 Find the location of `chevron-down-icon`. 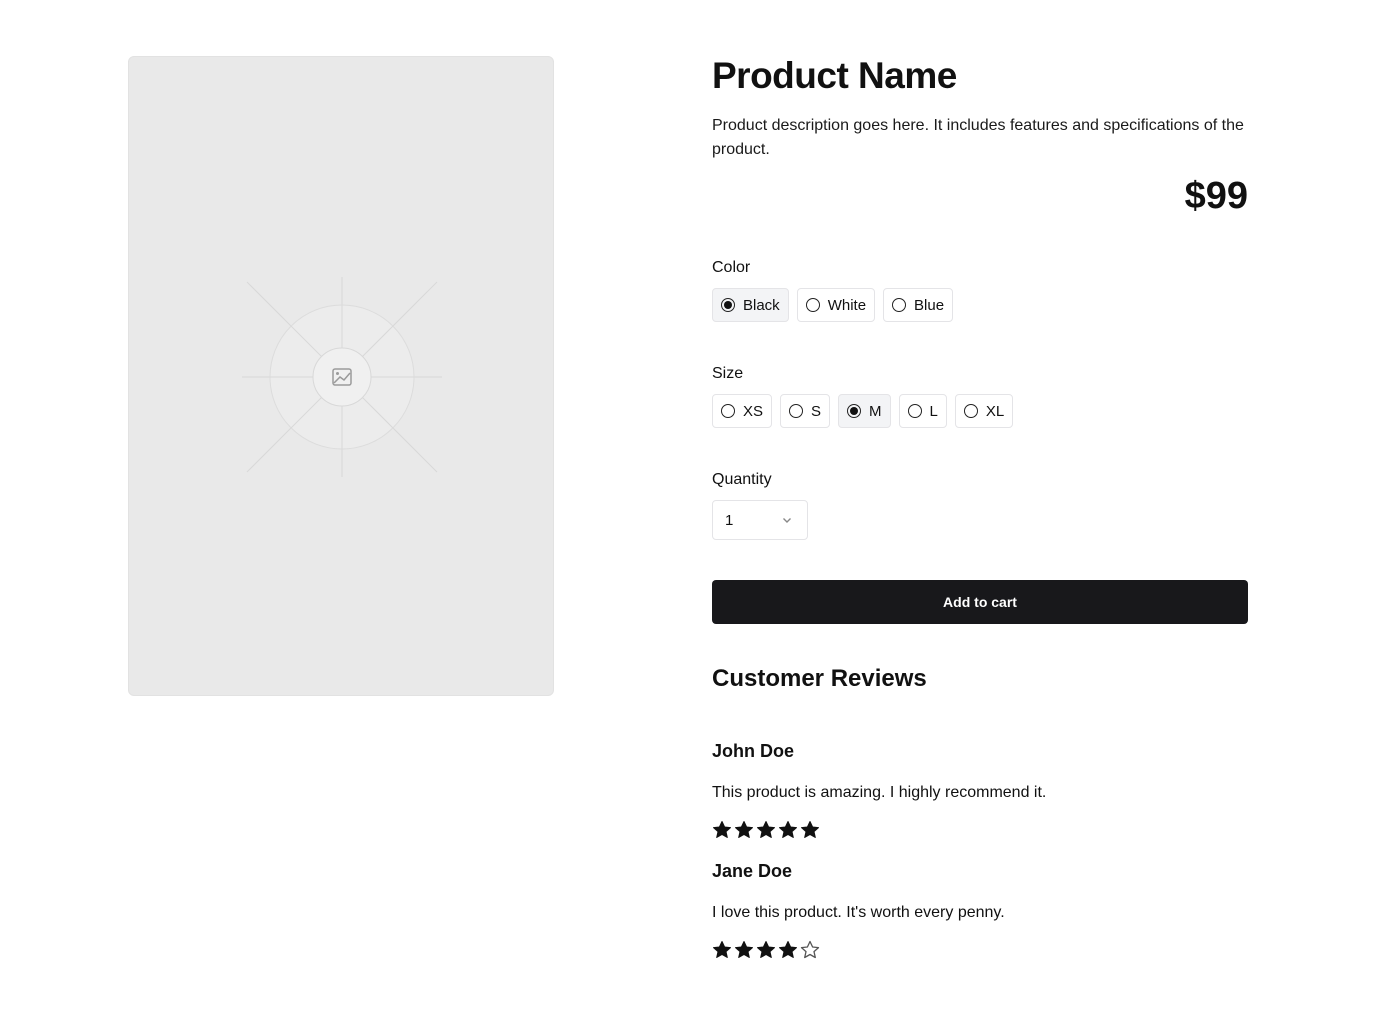

chevron-down-icon is located at coordinates (787, 520).